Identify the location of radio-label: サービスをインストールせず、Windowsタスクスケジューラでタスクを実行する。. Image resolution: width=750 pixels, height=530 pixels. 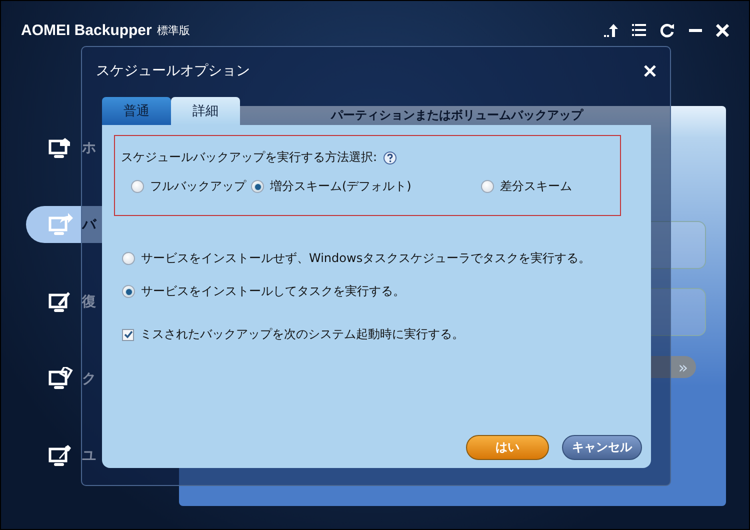
(366, 258).